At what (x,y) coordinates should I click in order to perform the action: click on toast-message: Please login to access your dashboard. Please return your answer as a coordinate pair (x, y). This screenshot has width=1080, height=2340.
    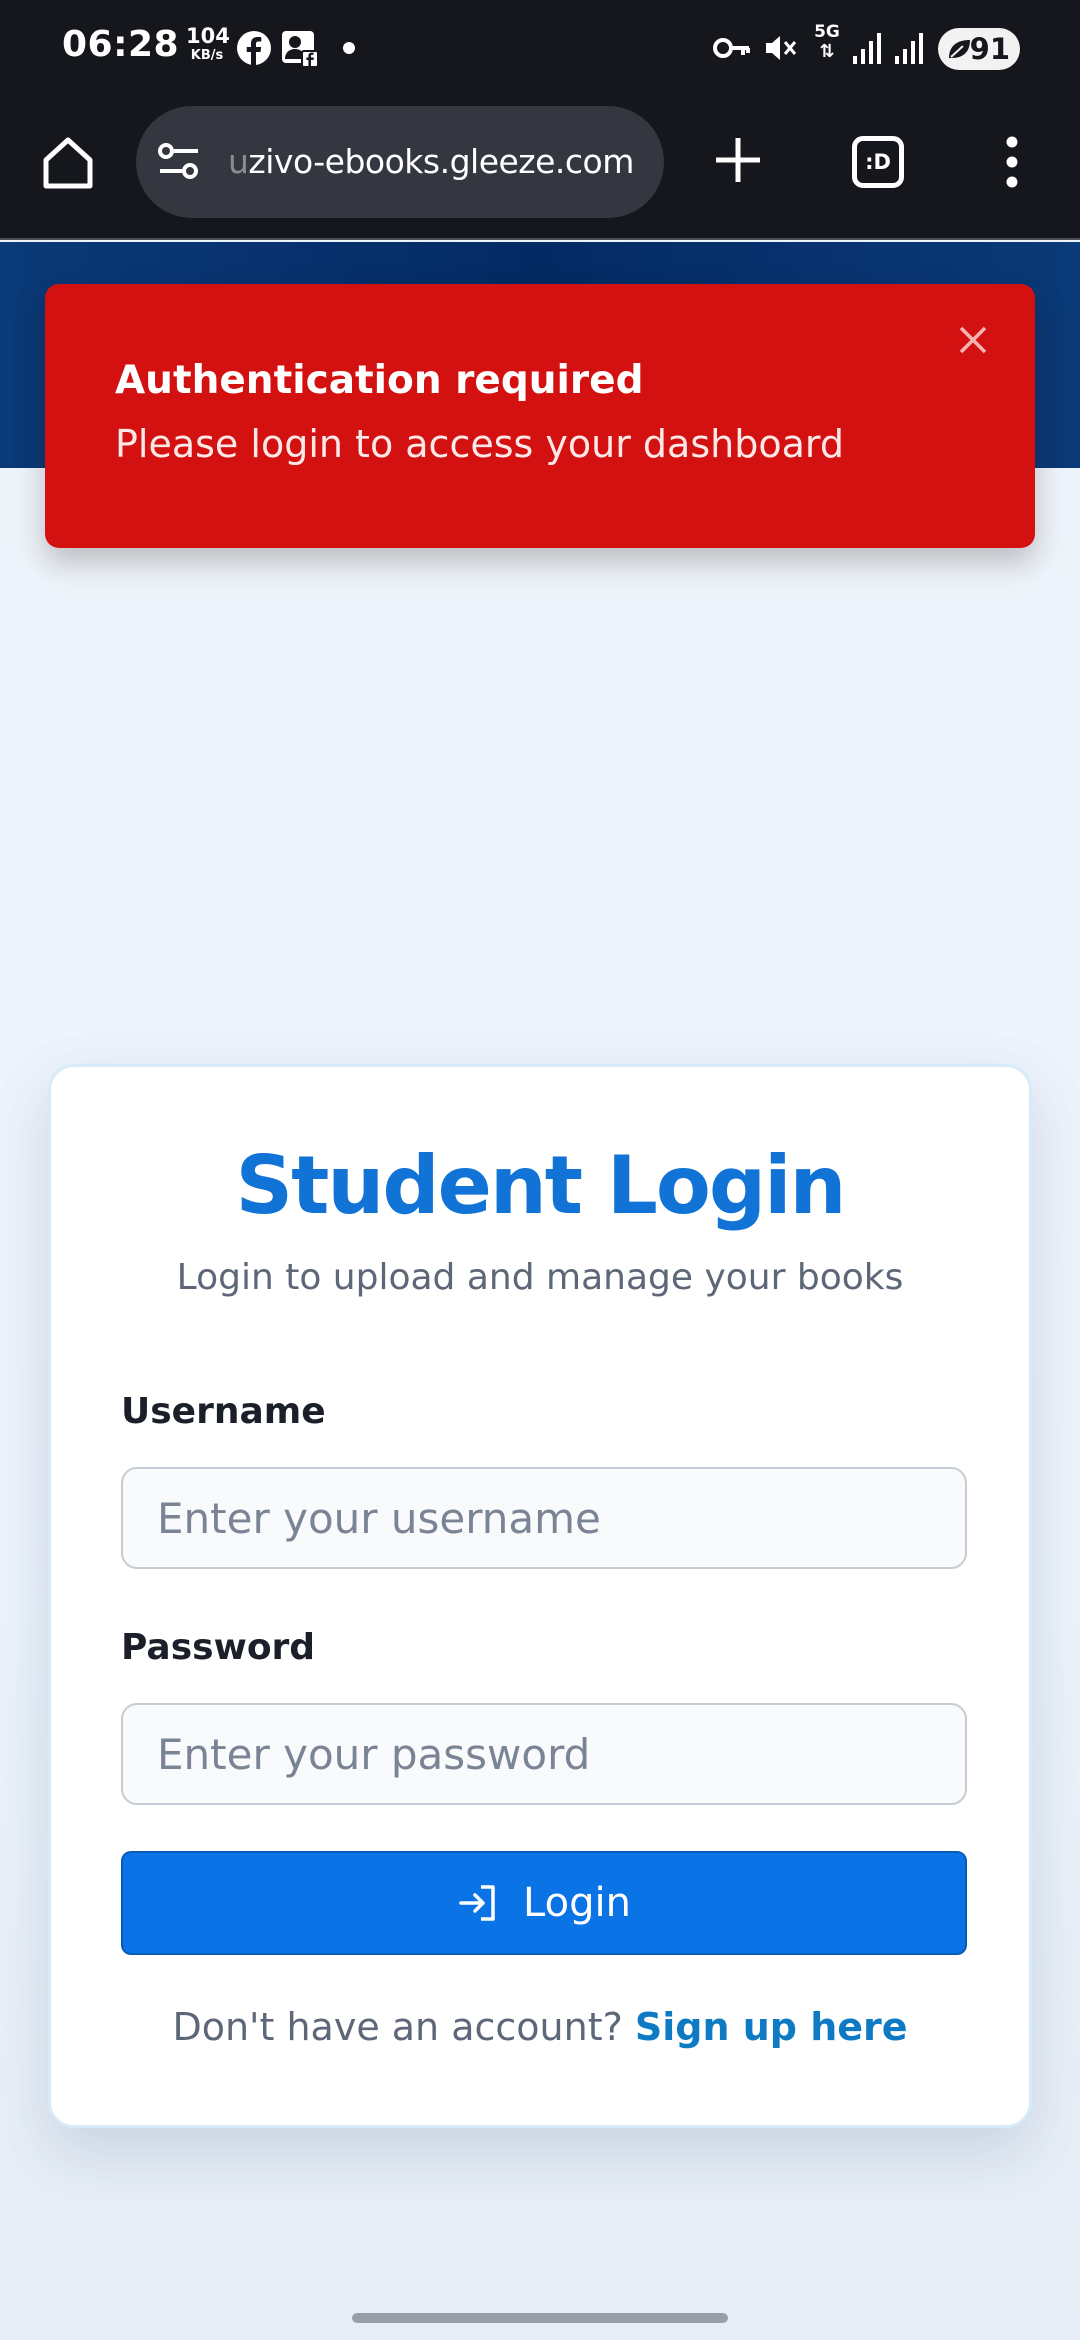
    Looking at the image, I should click on (479, 444).